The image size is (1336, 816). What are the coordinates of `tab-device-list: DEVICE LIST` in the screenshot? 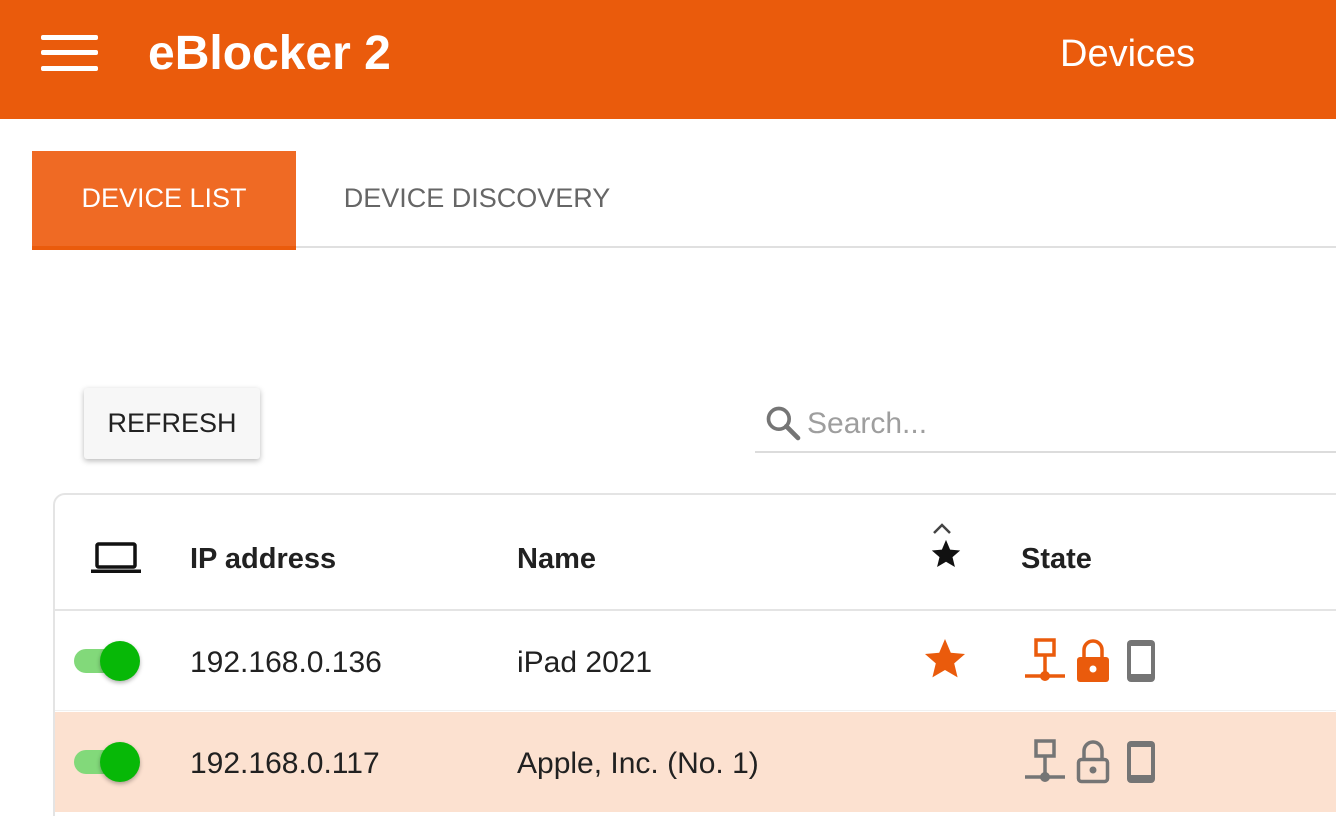 It's located at (164, 200).